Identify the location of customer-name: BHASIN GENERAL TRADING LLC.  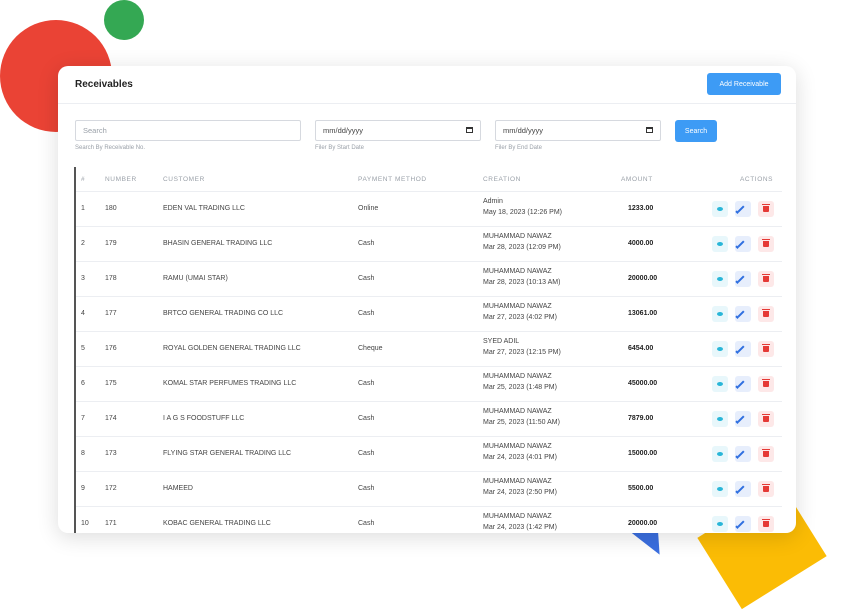
(218, 243).